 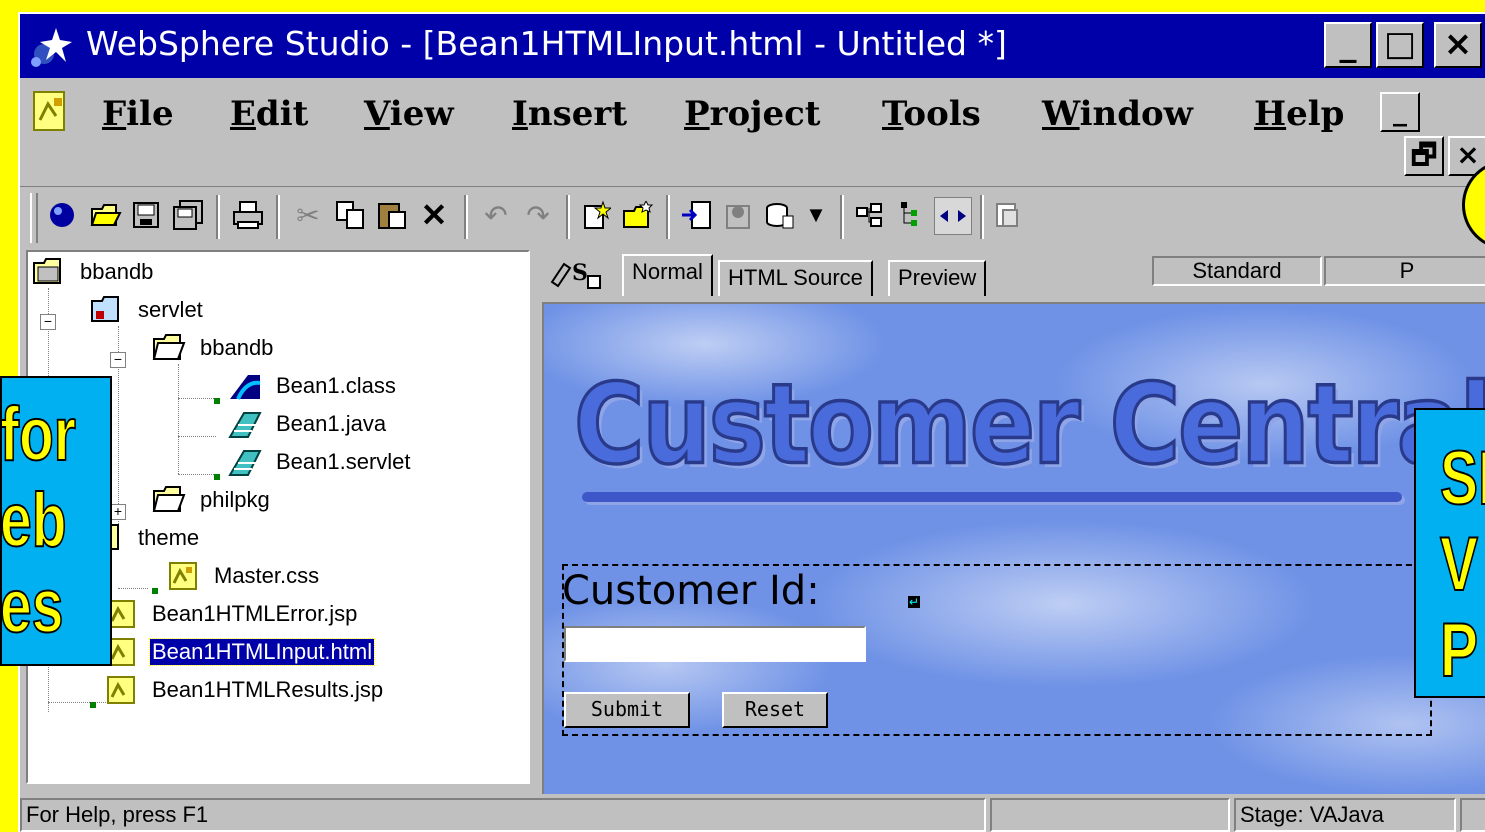 I want to click on script-icon: S, so click(x=575, y=274).